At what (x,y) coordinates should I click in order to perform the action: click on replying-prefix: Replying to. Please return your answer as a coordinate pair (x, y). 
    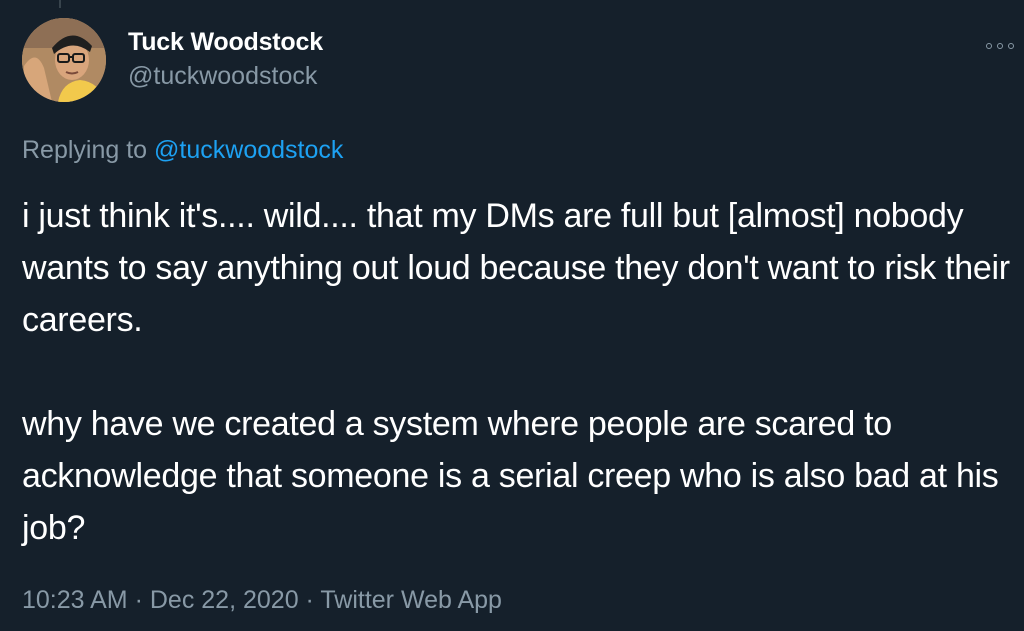
    Looking at the image, I should click on (85, 150).